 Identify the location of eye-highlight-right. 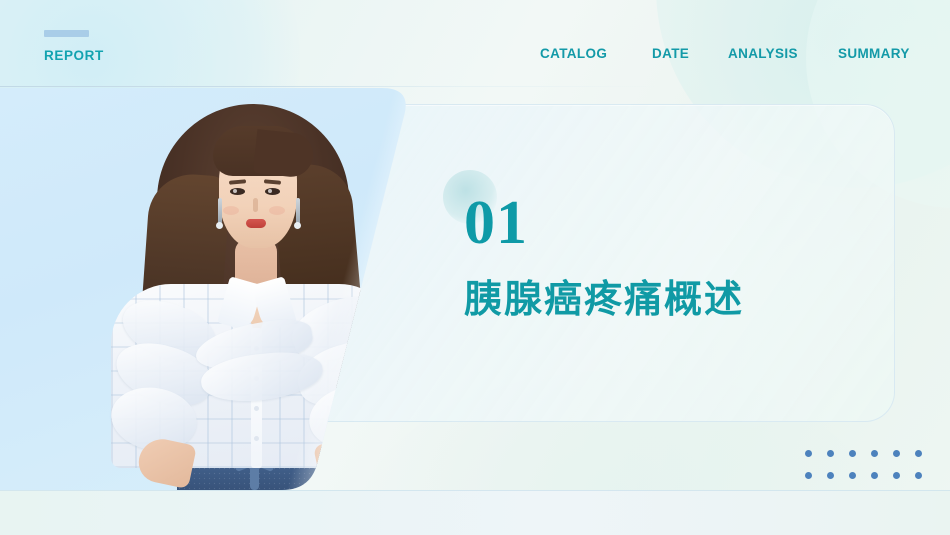
(270, 191).